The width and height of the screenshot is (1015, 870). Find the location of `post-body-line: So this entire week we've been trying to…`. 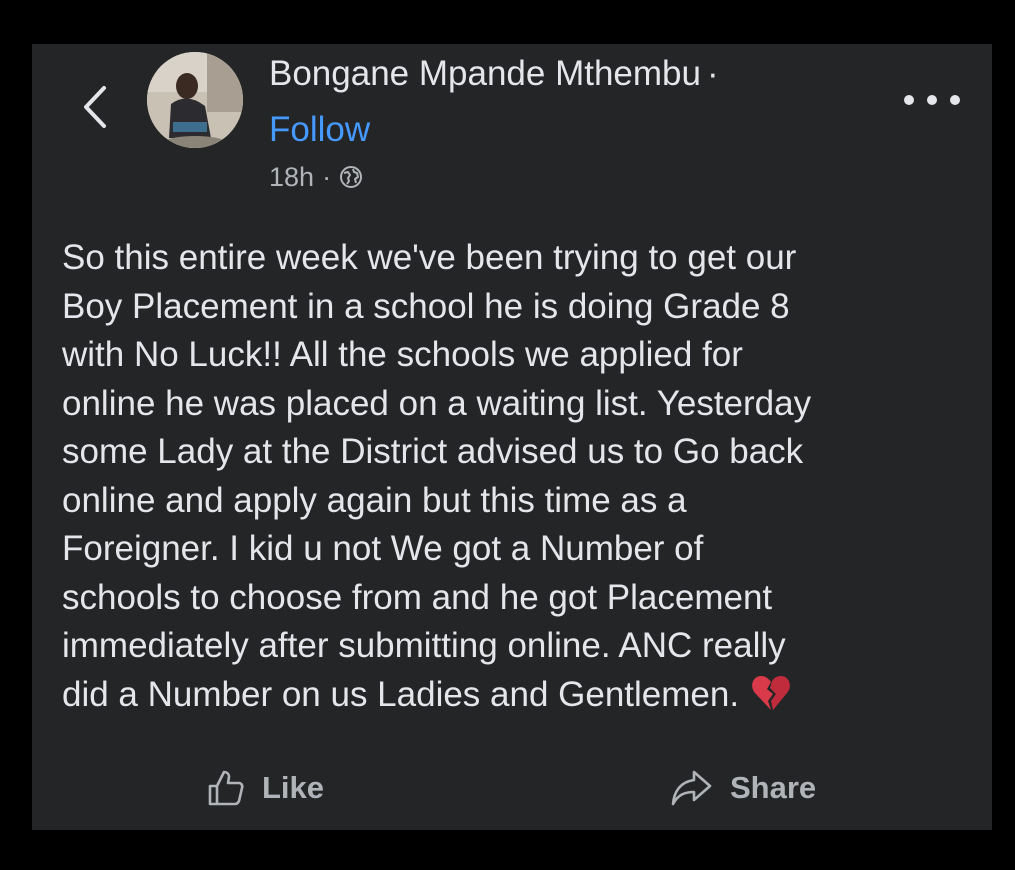

post-body-line: So this entire week we've been trying to… is located at coordinates (429, 257).